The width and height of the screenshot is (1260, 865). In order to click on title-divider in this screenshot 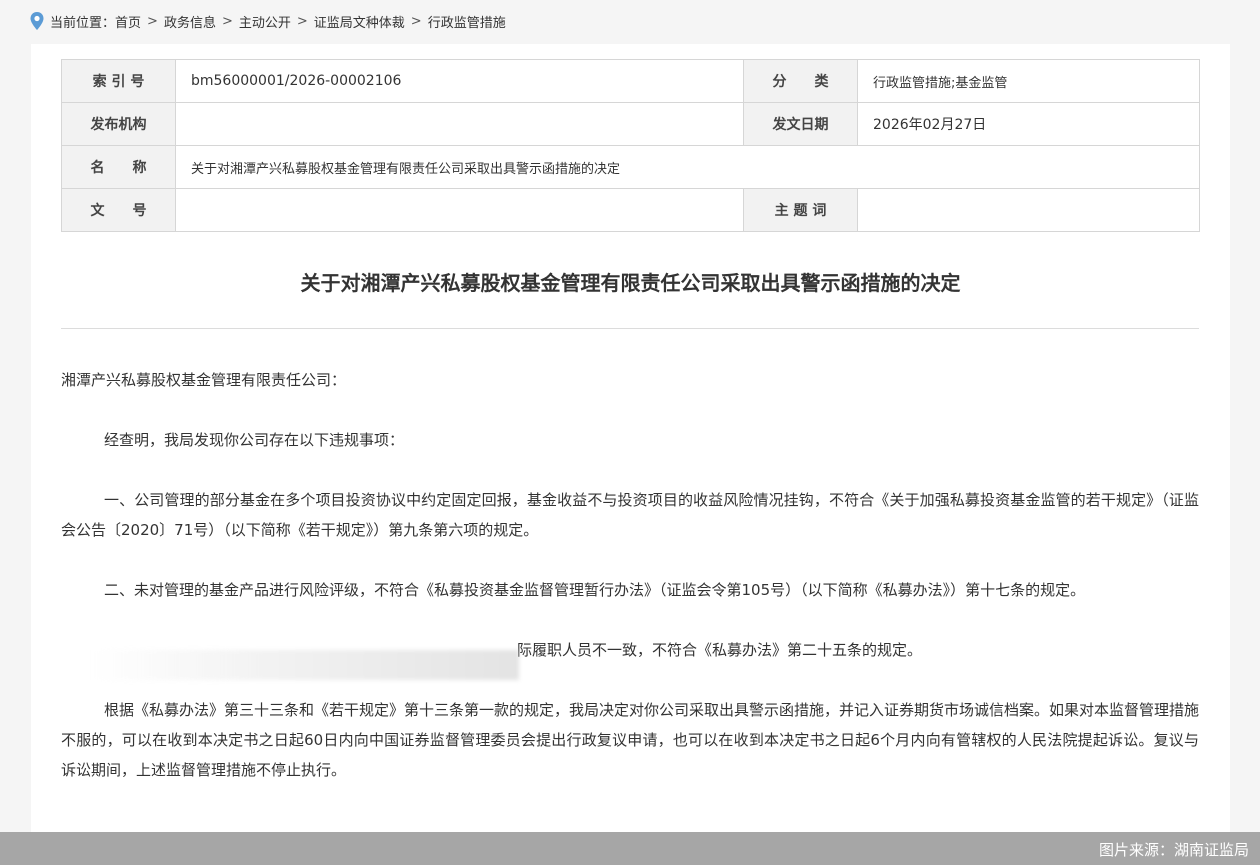, I will do `click(630, 328)`.